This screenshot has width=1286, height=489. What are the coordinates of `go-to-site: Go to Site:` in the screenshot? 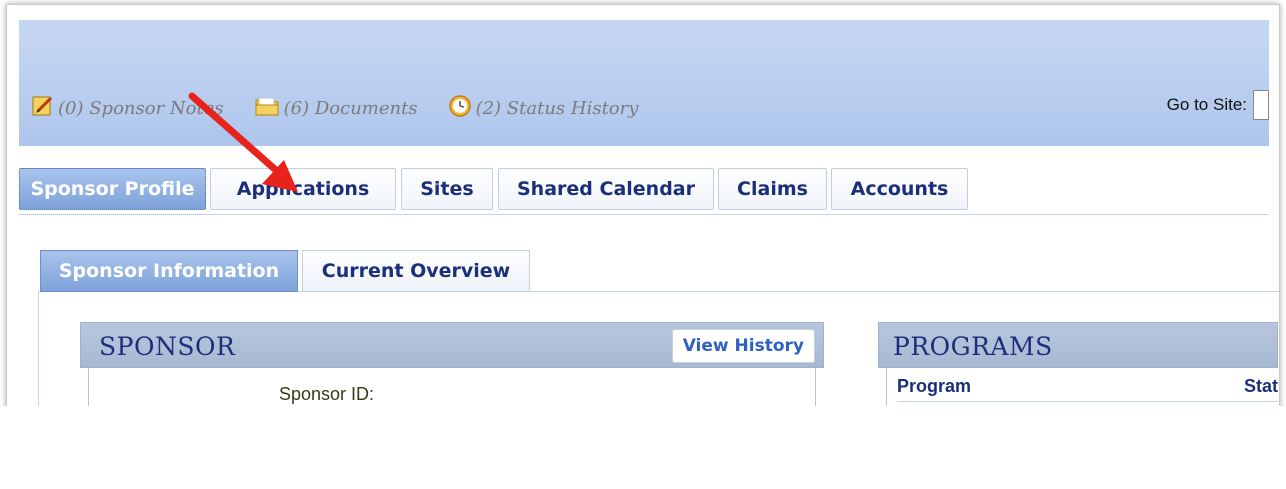 It's located at (1218, 105).